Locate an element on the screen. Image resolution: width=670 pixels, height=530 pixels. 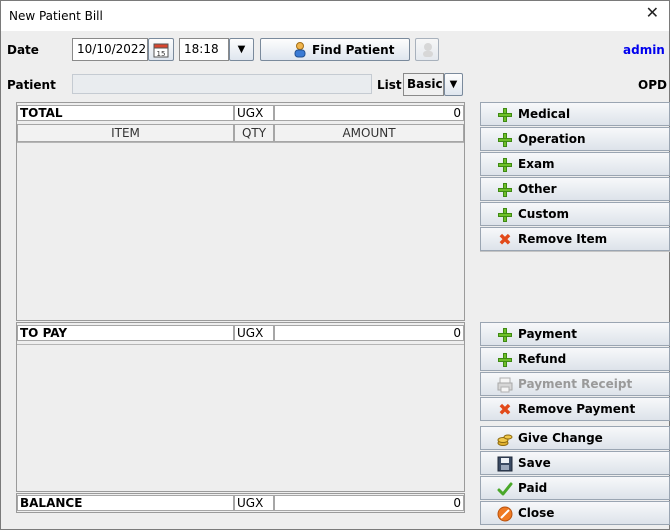
to-pay-currency: UGX is located at coordinates (254, 333).